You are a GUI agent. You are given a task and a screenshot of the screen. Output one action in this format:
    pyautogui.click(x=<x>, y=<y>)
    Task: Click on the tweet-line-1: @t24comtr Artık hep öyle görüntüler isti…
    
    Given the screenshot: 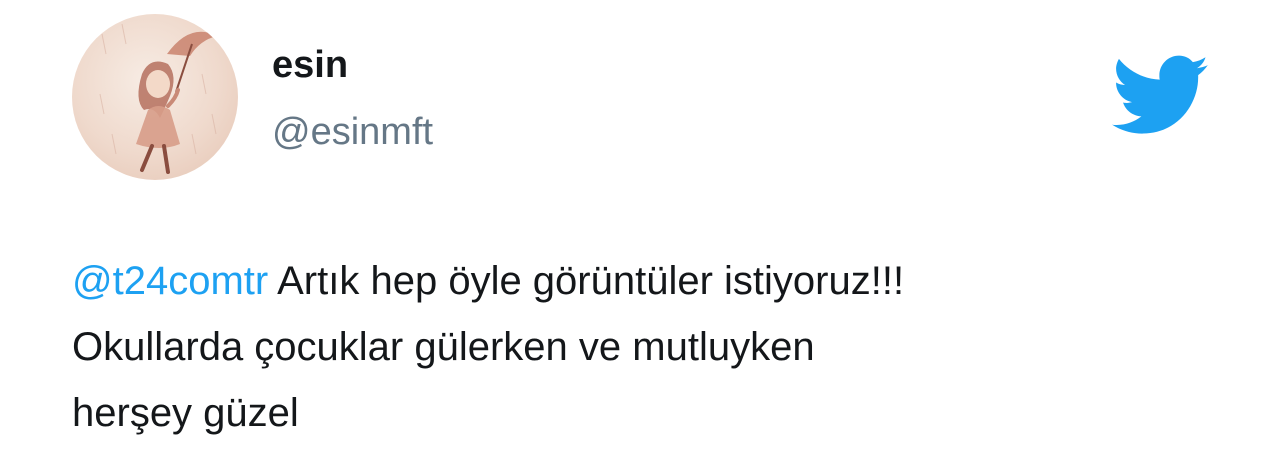 What is the action you would take?
    pyautogui.click(x=652, y=281)
    